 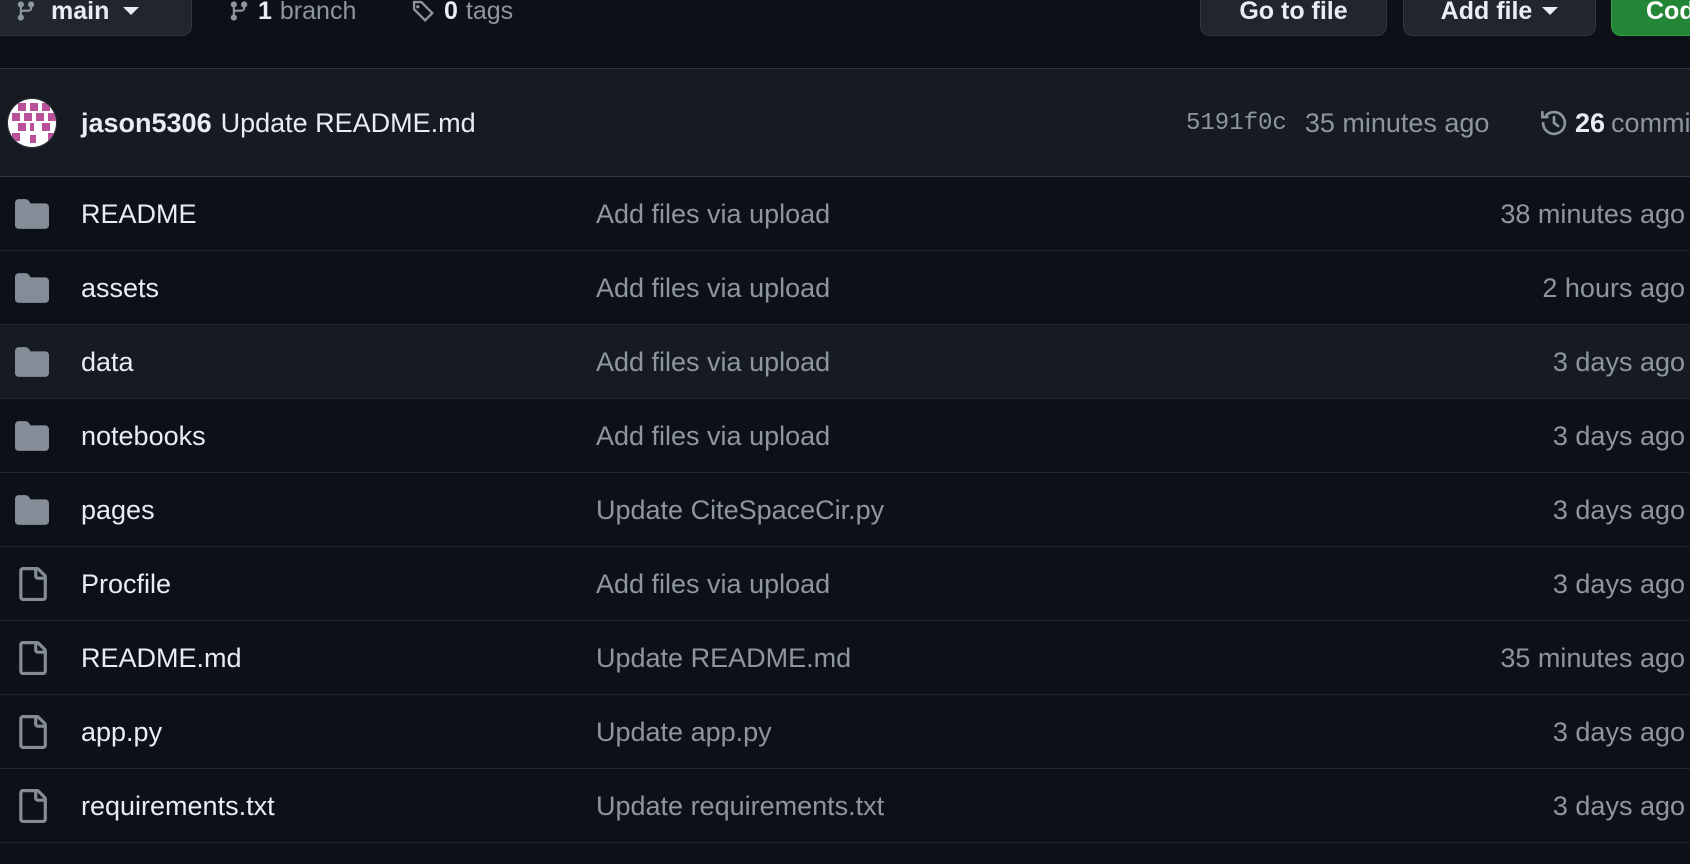 What do you see at coordinates (740, 806) in the screenshot?
I see `file-commit-message: Update requirements.txt` at bounding box center [740, 806].